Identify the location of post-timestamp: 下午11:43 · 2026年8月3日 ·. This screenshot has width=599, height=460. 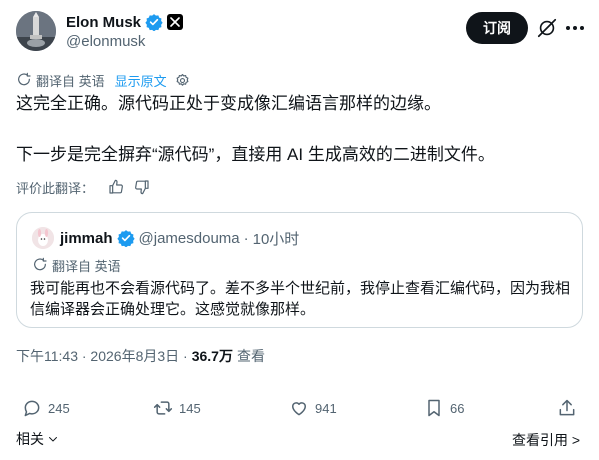
(102, 356).